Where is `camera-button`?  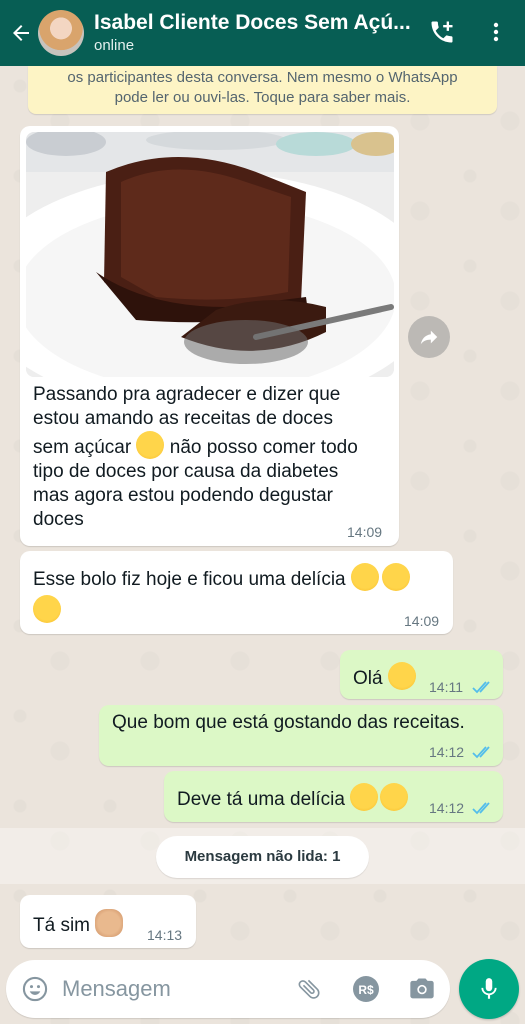 camera-button is located at coordinates (422, 989).